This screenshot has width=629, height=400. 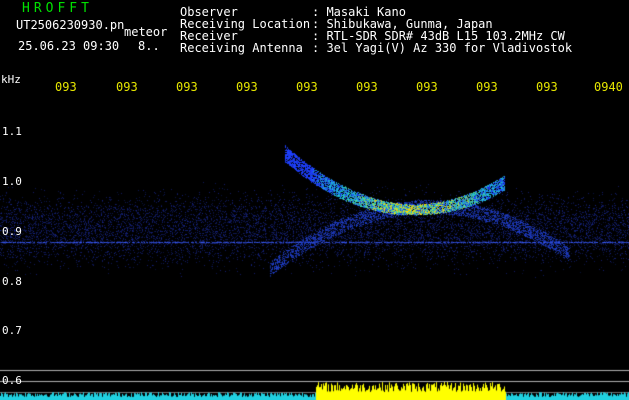 I want to click on x-tick-label: 0940, so click(x=608, y=87).